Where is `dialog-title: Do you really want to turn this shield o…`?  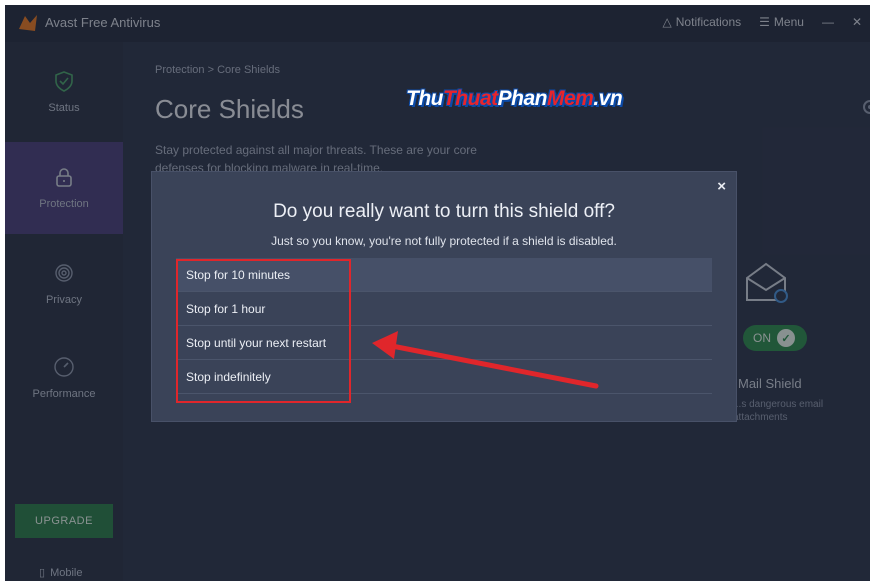
dialog-title: Do you really want to turn this shield o… is located at coordinates (444, 211).